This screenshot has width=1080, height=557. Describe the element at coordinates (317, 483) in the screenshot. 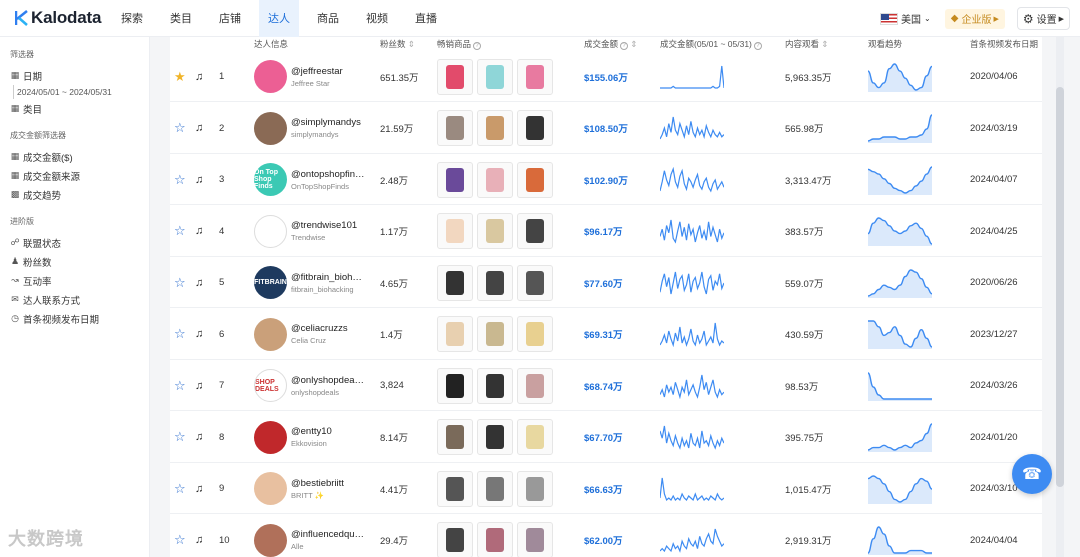

I see `influencer-handle: @bestiebriitt` at that location.